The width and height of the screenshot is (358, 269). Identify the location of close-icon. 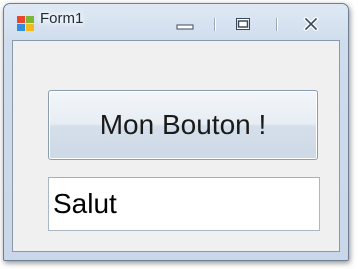
(311, 24).